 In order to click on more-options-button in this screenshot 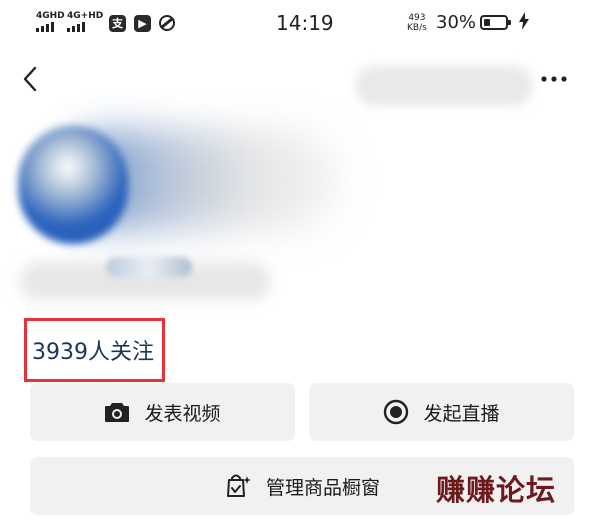, I will do `click(554, 79)`.